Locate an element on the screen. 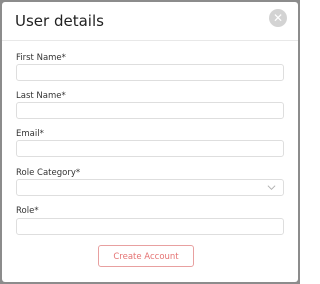 This screenshot has width=320, height=284. role-label: Role* is located at coordinates (27, 211).